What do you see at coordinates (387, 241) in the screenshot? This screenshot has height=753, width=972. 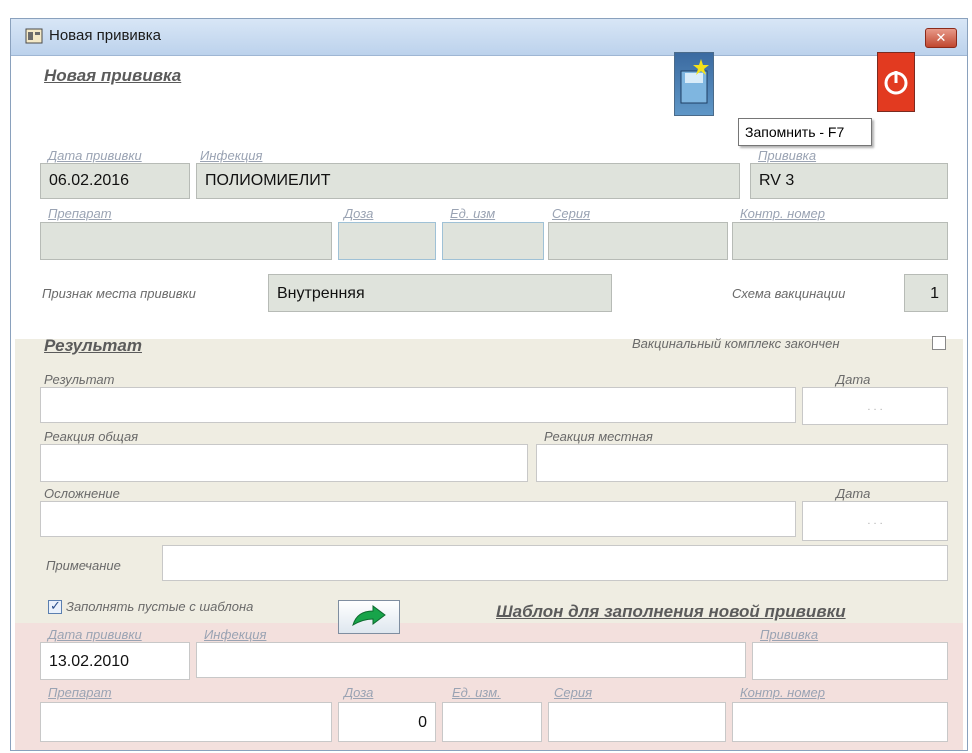 I see `dose-field` at bounding box center [387, 241].